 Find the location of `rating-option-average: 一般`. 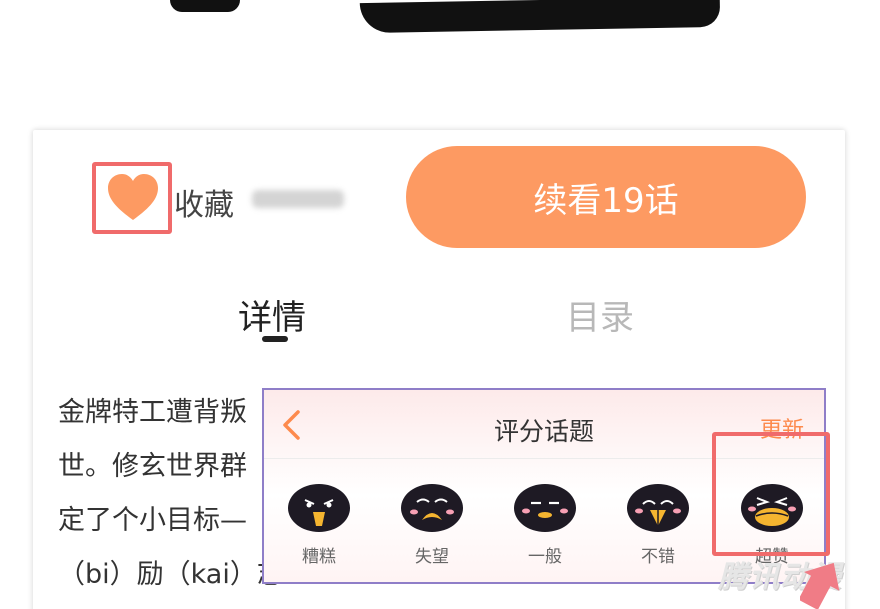

rating-option-average: 一般 is located at coordinates (545, 524).